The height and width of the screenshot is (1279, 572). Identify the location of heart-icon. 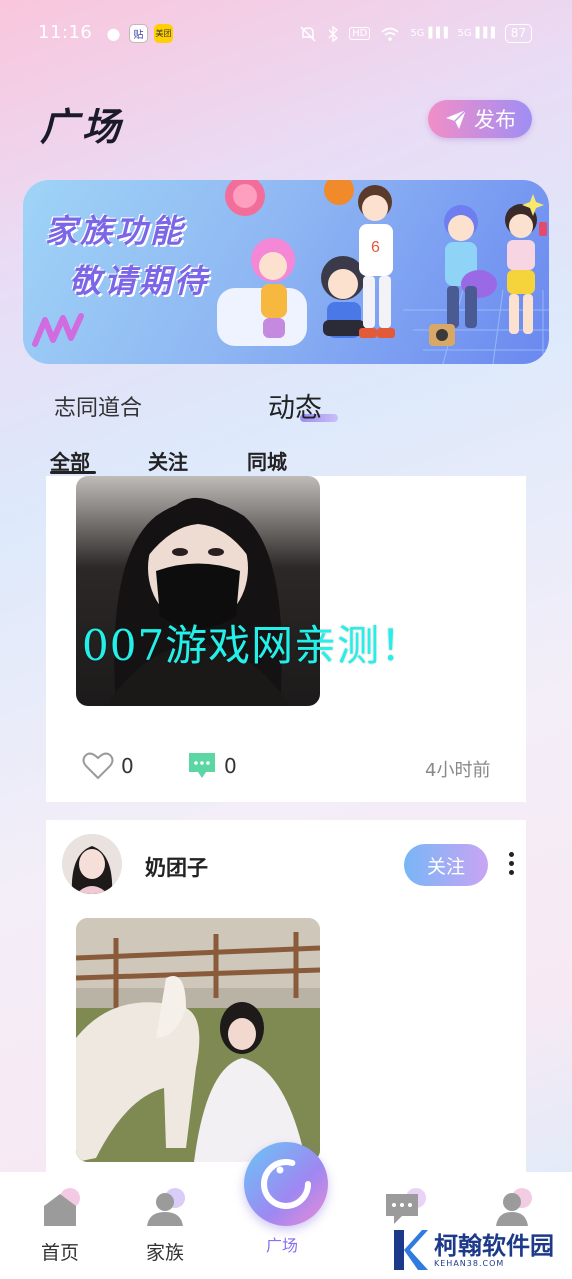
(98, 766).